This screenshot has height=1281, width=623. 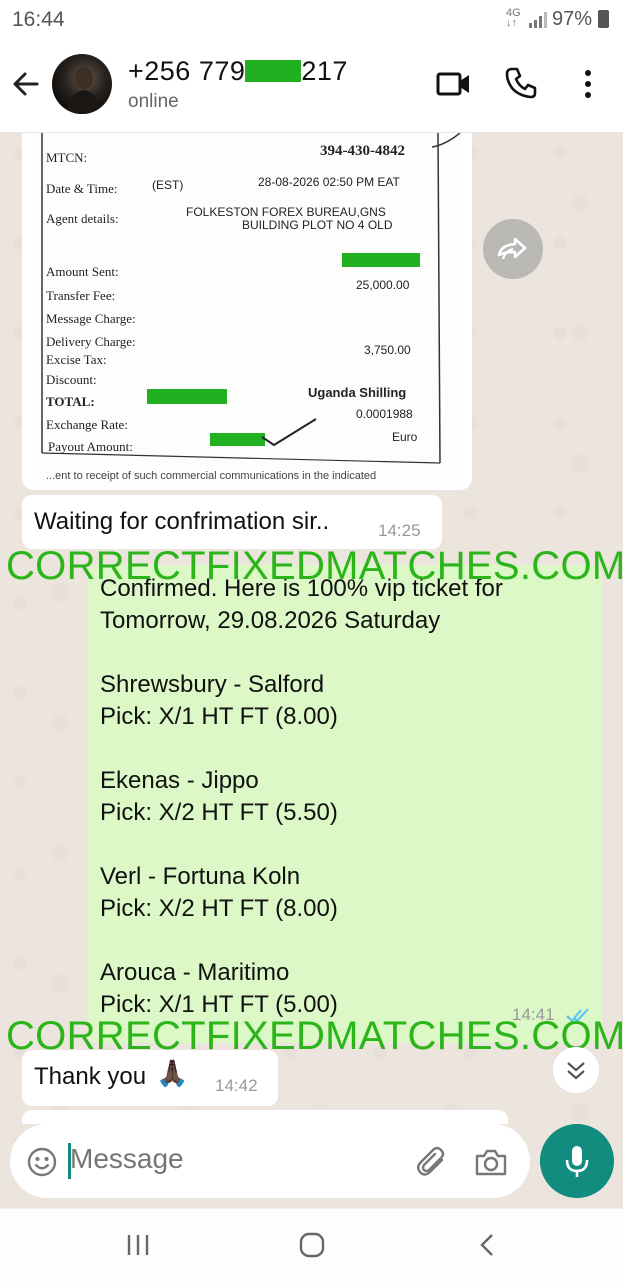 What do you see at coordinates (139, 1245) in the screenshot?
I see `recents-icon` at bounding box center [139, 1245].